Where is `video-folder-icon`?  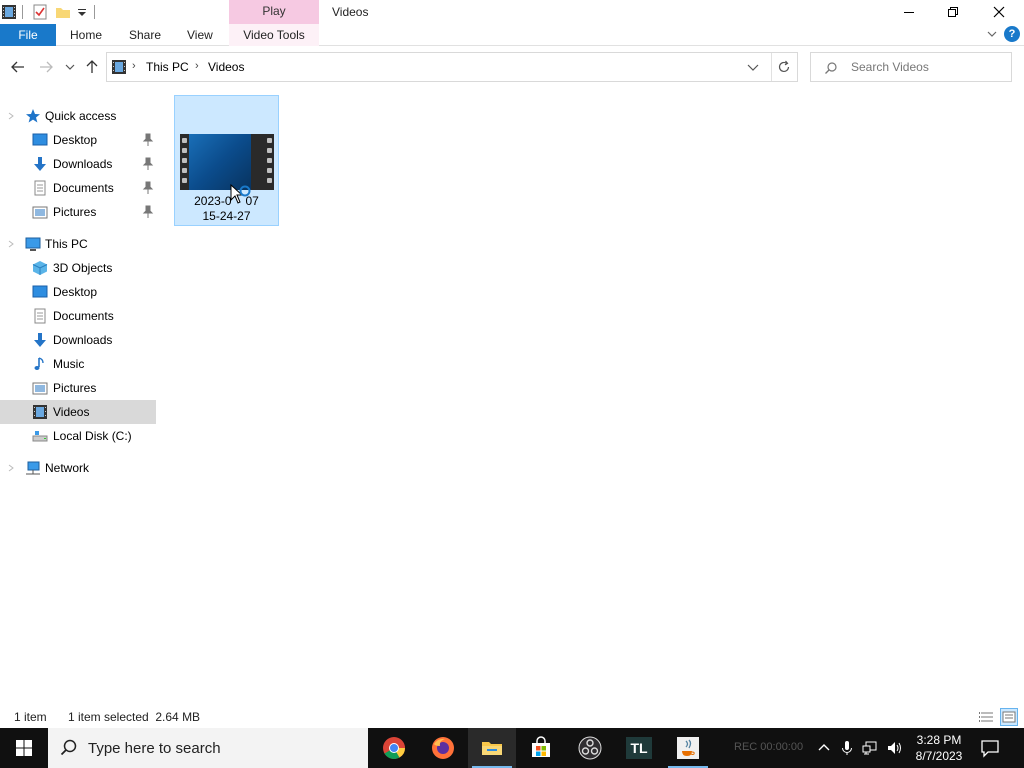
video-folder-icon is located at coordinates (9, 12).